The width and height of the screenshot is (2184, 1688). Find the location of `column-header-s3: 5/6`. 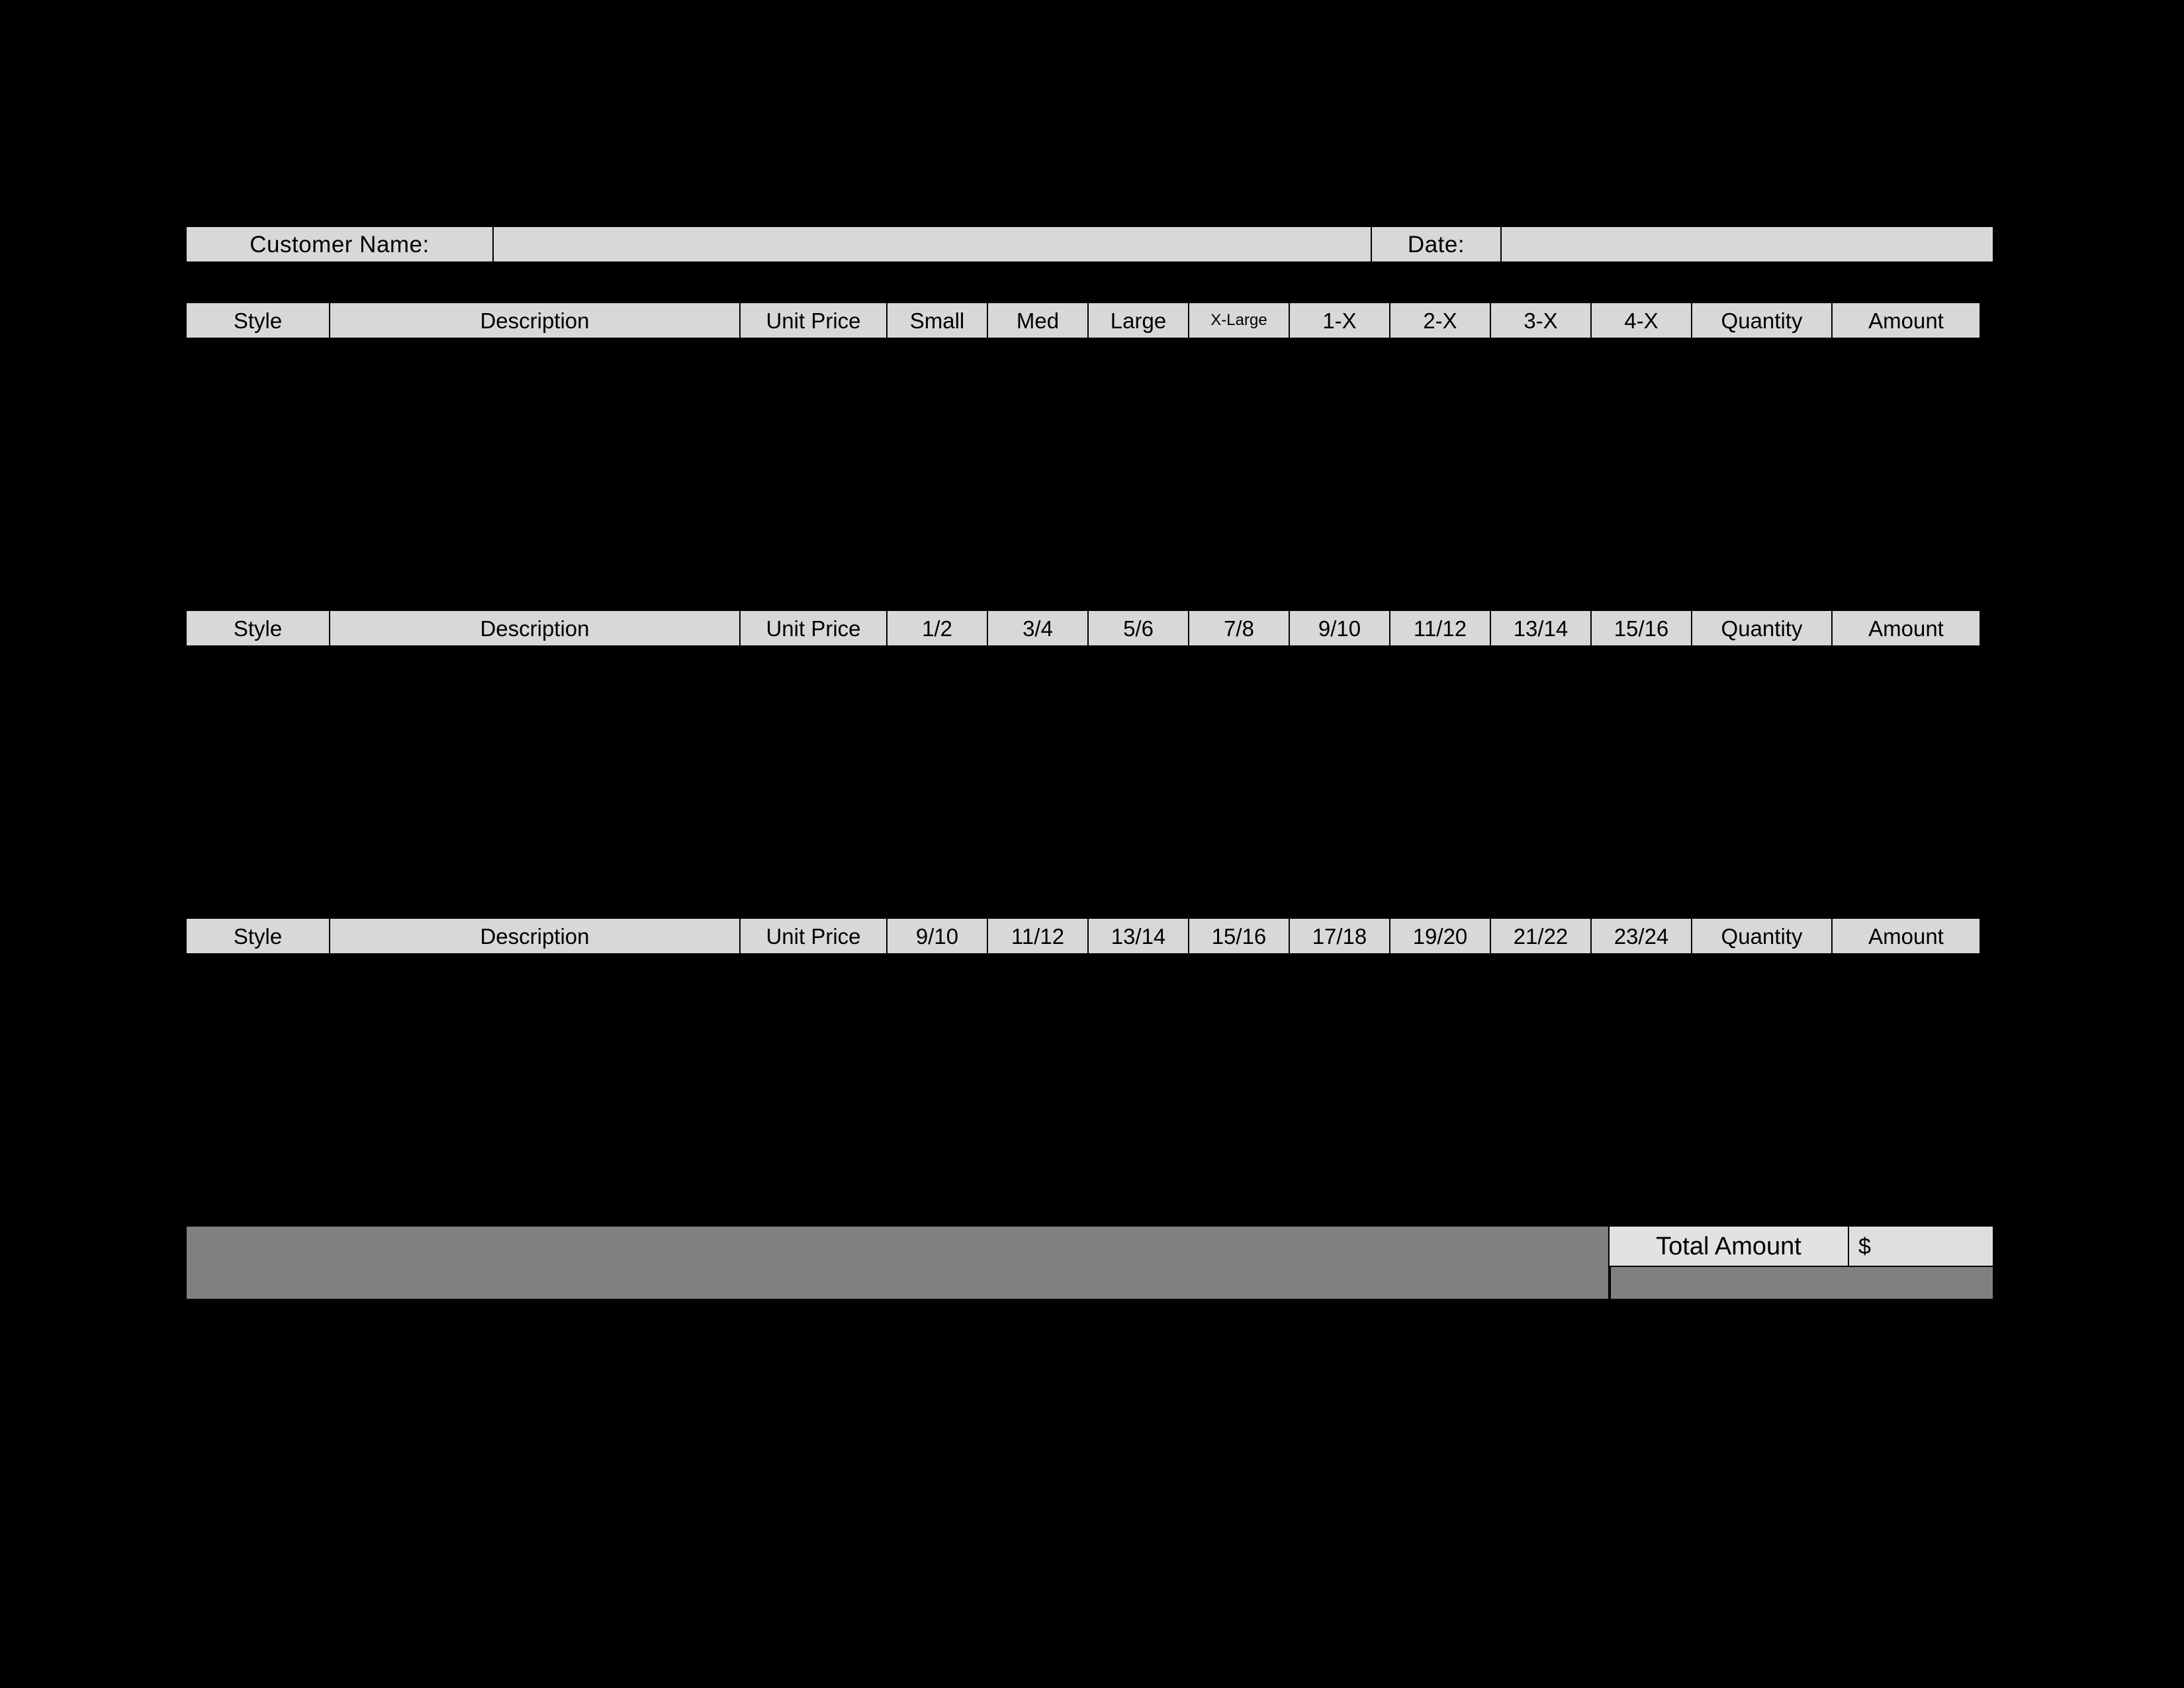

column-header-s3: 5/6 is located at coordinates (1139, 628).